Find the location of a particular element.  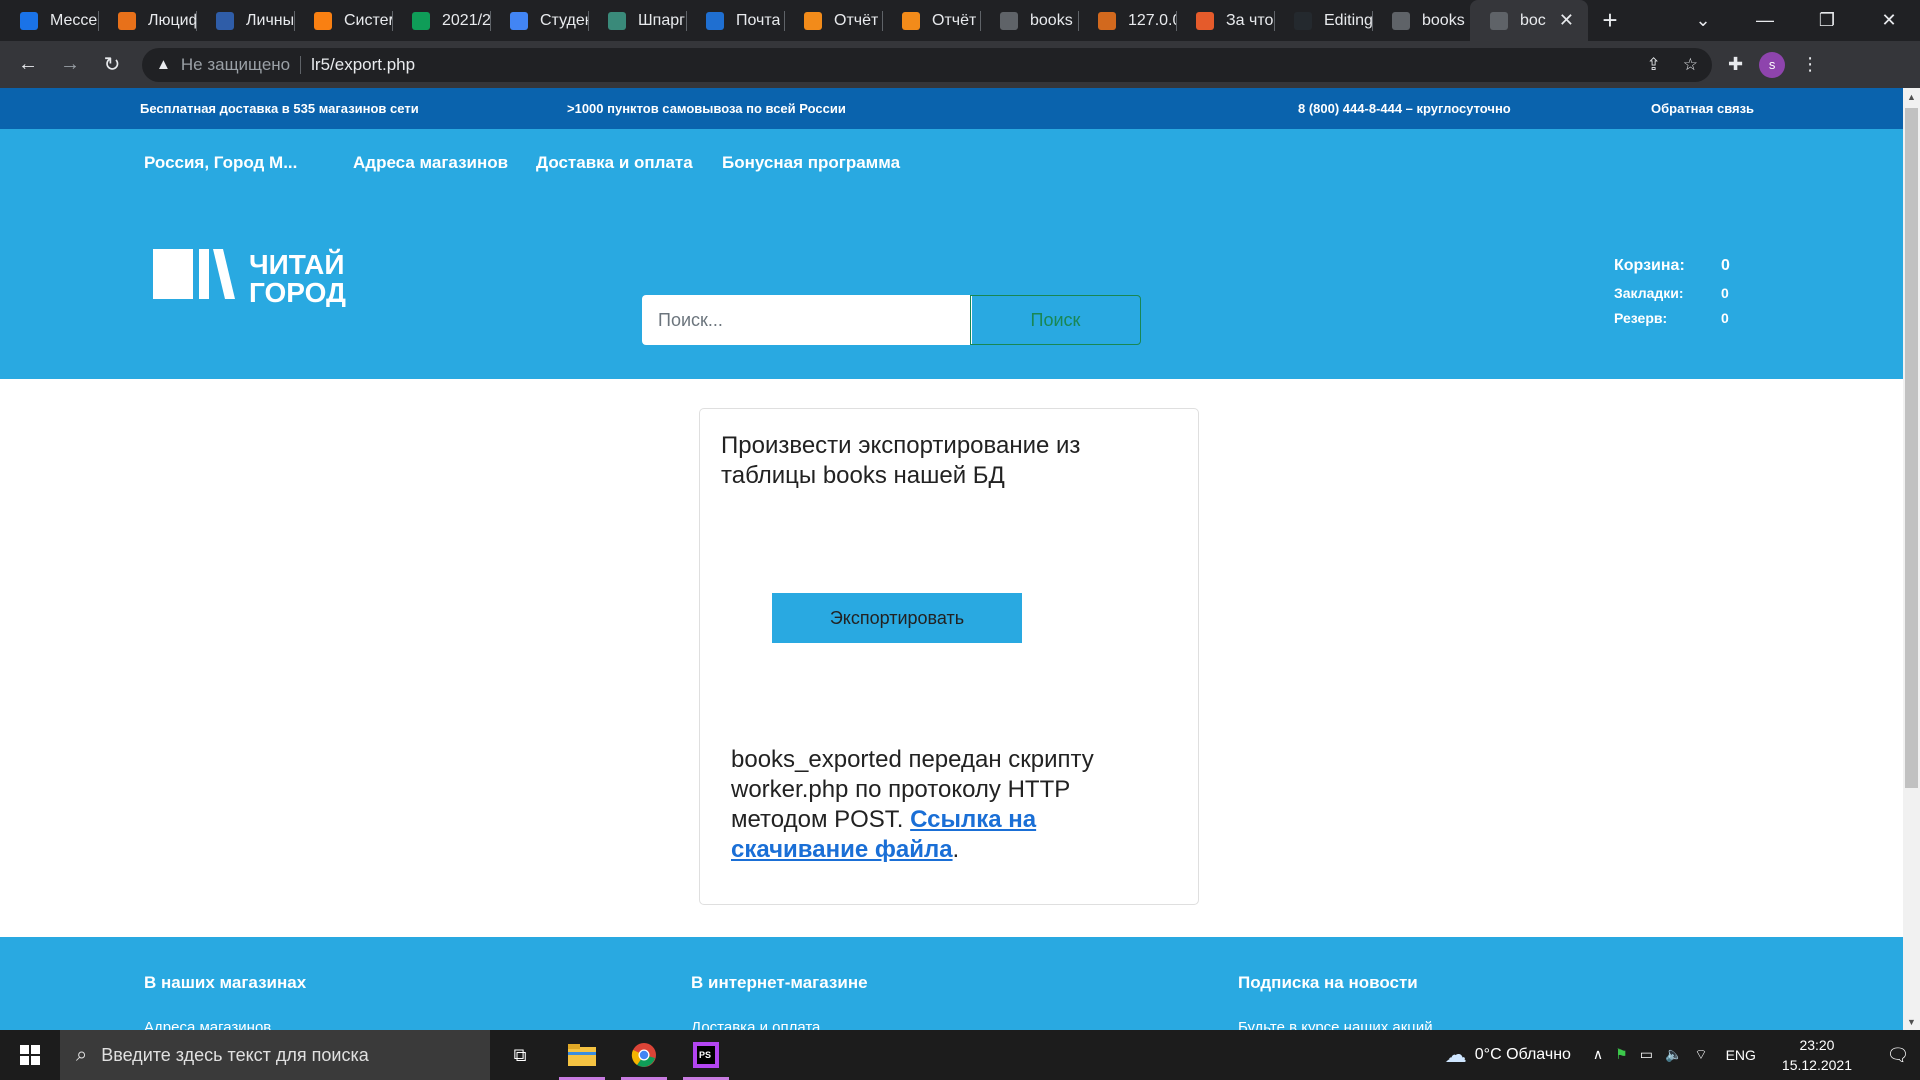

scroll-up-arrow-icon: ▲ is located at coordinates (1911, 96).